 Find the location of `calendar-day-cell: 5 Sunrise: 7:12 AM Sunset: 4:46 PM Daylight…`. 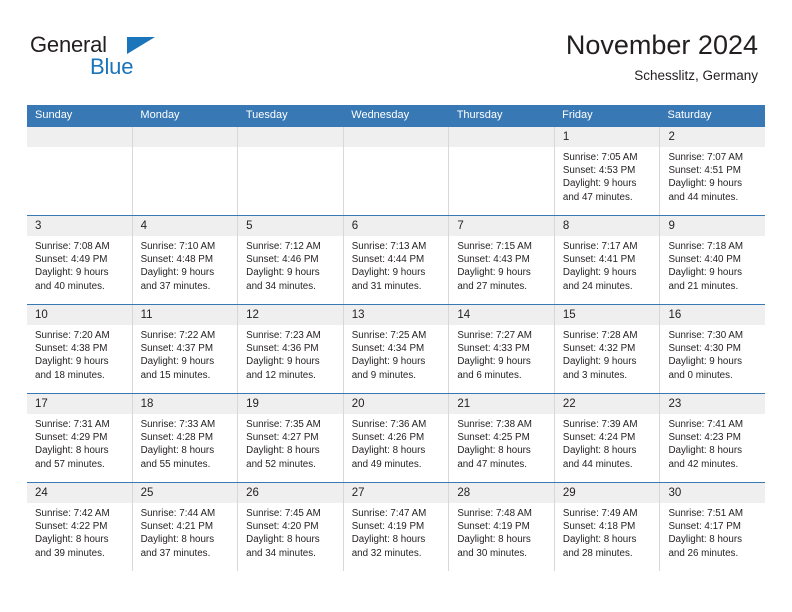

calendar-day-cell: 5 Sunrise: 7:12 AM Sunset: 4:46 PM Daylight… is located at coordinates (290, 260).